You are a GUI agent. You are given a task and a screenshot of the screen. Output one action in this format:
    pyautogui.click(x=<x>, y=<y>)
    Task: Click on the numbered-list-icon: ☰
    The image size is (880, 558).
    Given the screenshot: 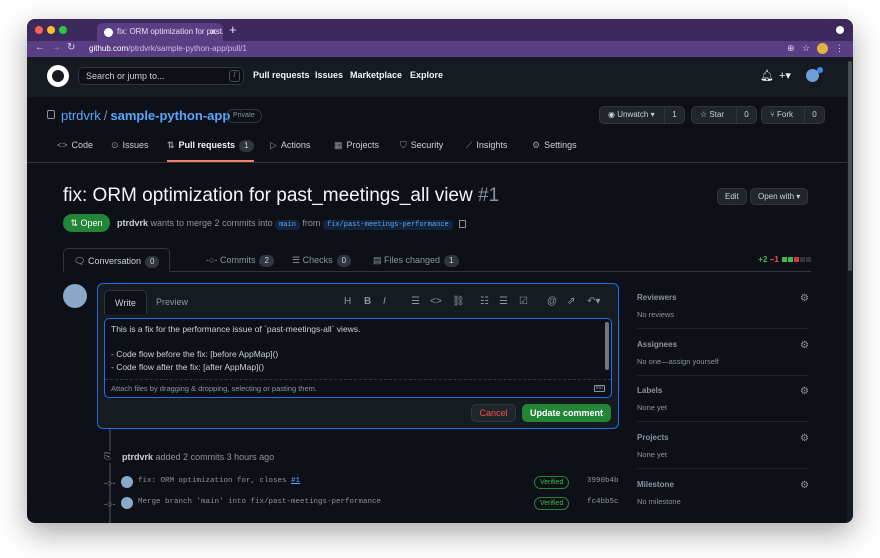 What is the action you would take?
    pyautogui.click(x=503, y=301)
    